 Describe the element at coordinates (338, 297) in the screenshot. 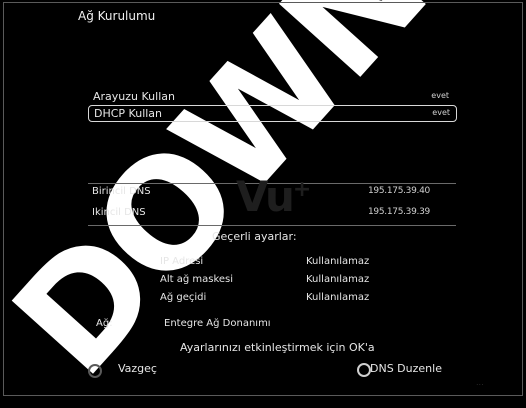

I see `gateway-value: Kullanılamaz` at that location.